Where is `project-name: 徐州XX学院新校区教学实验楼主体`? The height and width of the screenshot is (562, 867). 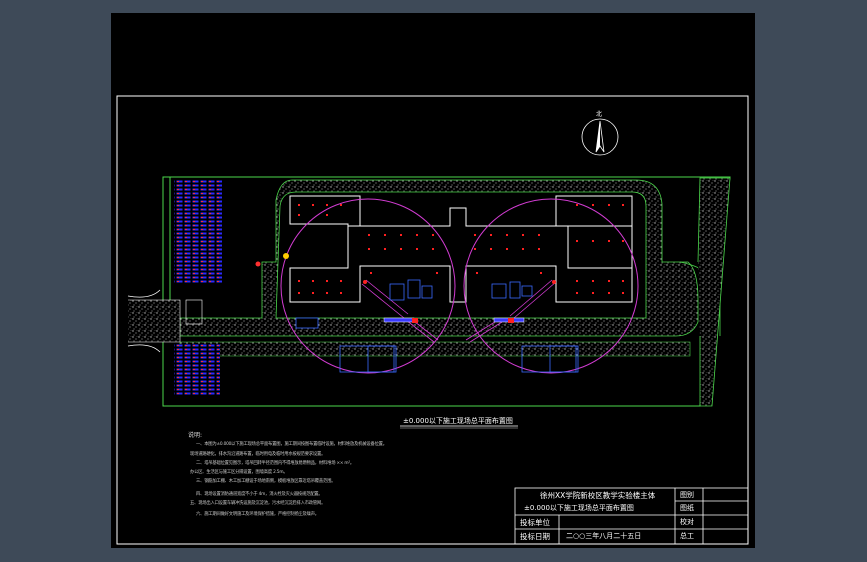 project-name: 徐州XX学院新校区教学实验楼主体 is located at coordinates (598, 495).